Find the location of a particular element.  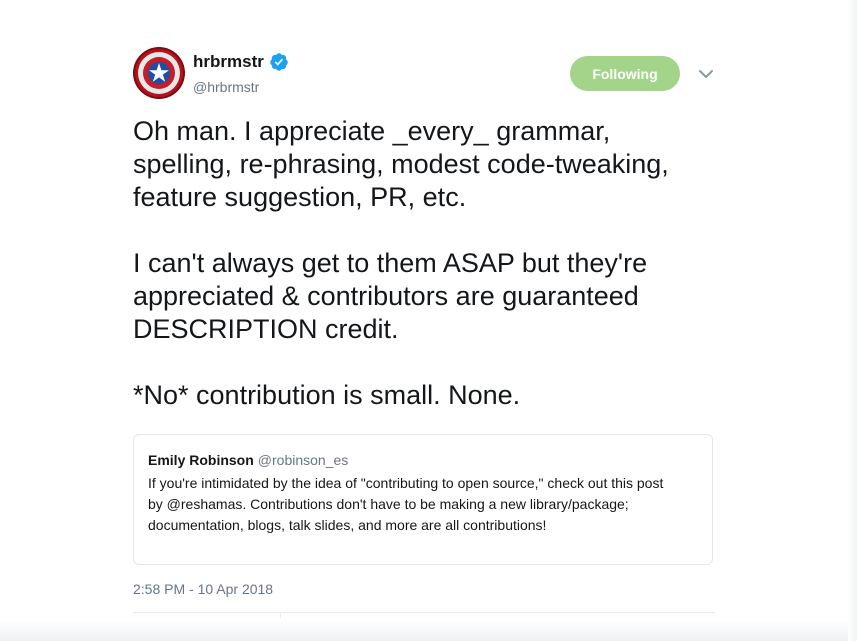

chevron-down-icon is located at coordinates (706, 74).